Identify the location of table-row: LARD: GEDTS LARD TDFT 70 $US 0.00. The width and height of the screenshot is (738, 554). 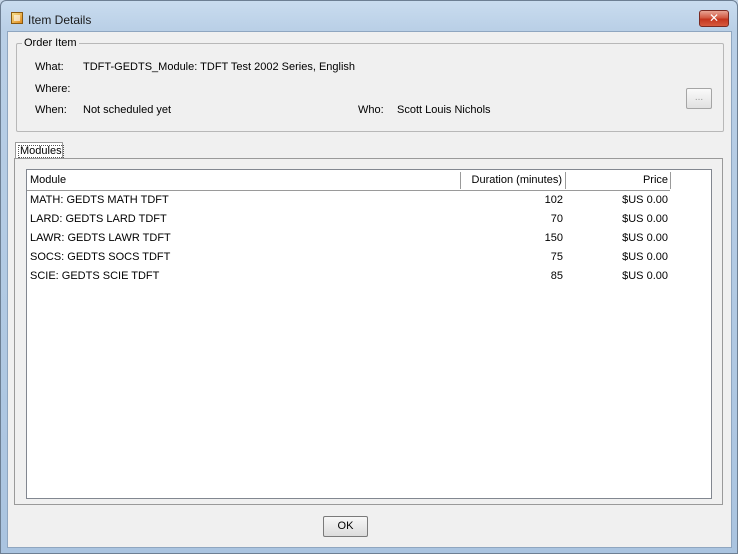
(348, 219).